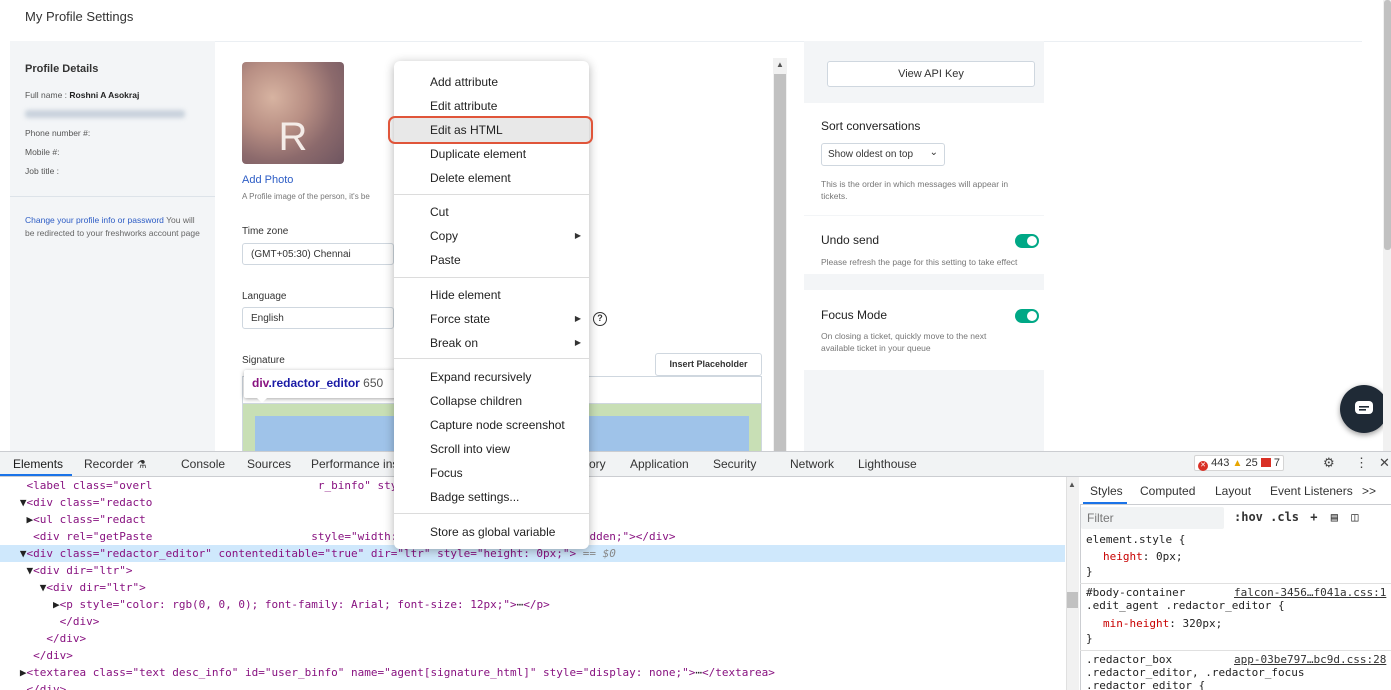  Describe the element at coordinates (445, 260) in the screenshot. I see `menu-item-label: Paste` at that location.